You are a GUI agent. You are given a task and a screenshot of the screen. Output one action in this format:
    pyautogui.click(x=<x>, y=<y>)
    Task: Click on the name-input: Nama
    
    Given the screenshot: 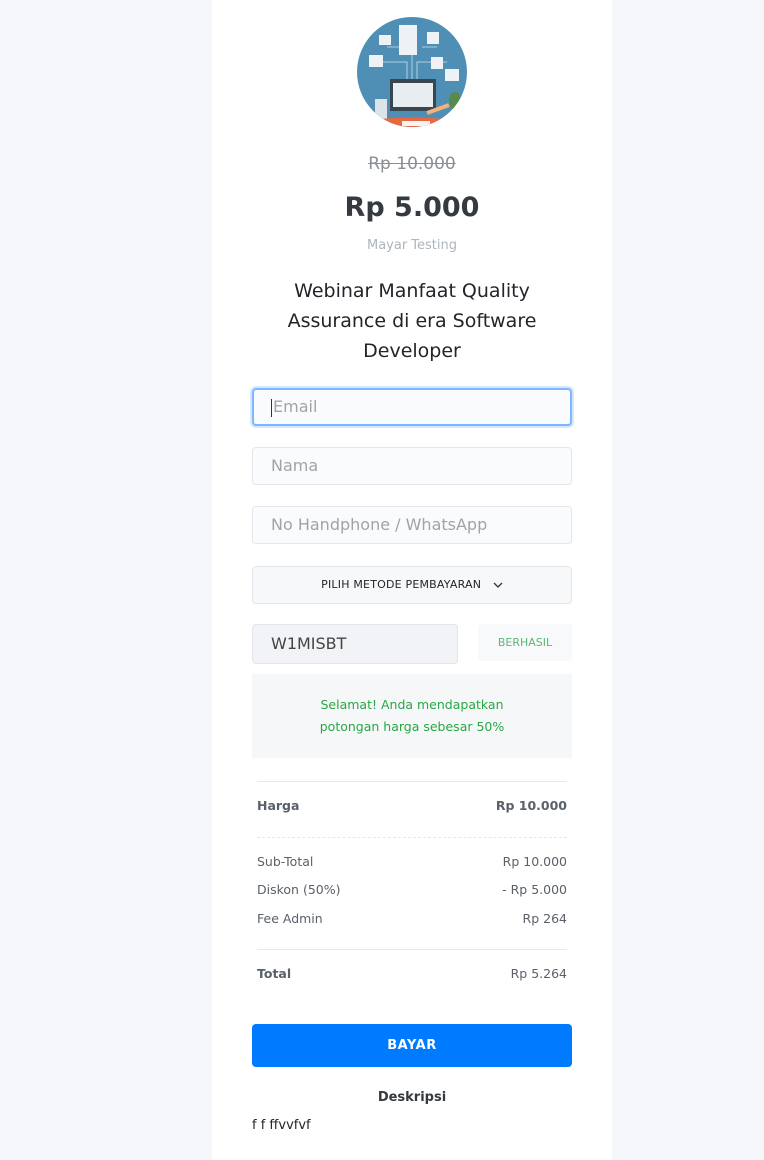 What is the action you would take?
    pyautogui.click(x=412, y=466)
    